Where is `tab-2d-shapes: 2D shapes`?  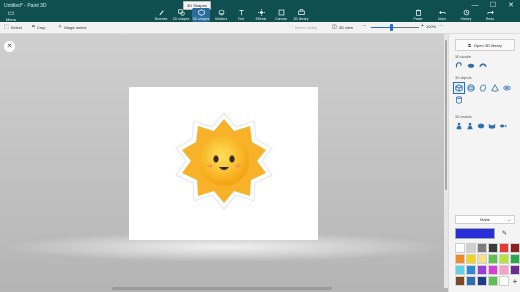 tab-2d-shapes: 2D shapes is located at coordinates (181, 15).